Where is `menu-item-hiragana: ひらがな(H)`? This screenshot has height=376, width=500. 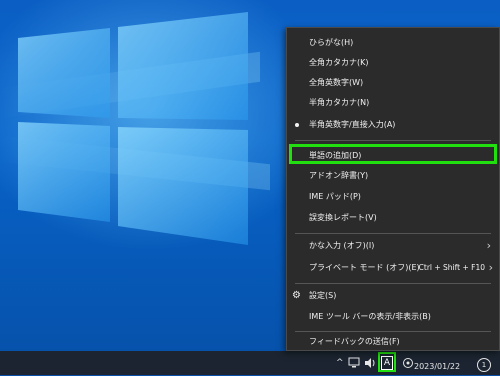 menu-item-hiragana: ひらがな(H) is located at coordinates (393, 43).